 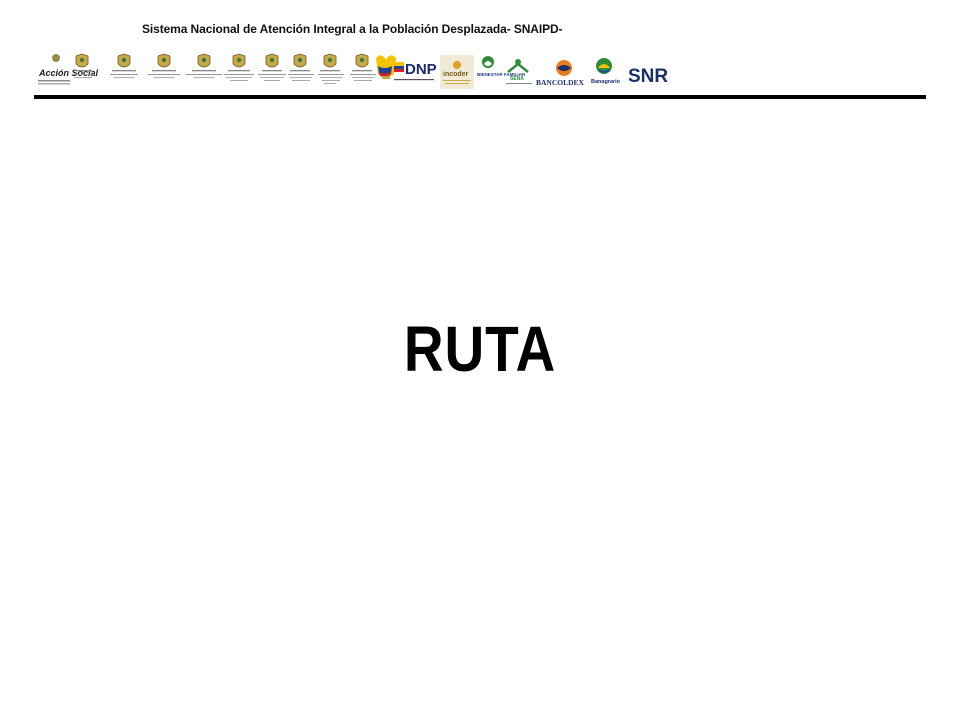 I want to click on dnp-label: DNP, so click(x=421, y=69).